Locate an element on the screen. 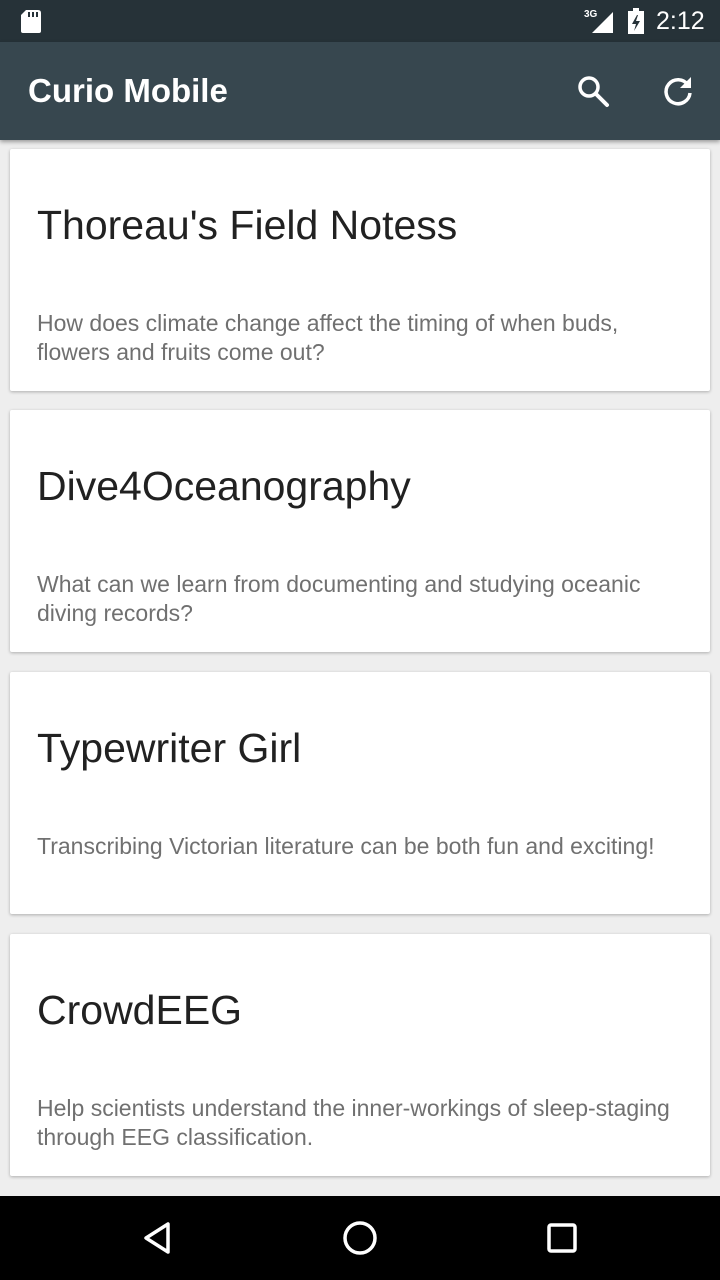 Image resolution: width=720 pixels, height=1280 pixels. refresh-icon is located at coordinates (678, 91).